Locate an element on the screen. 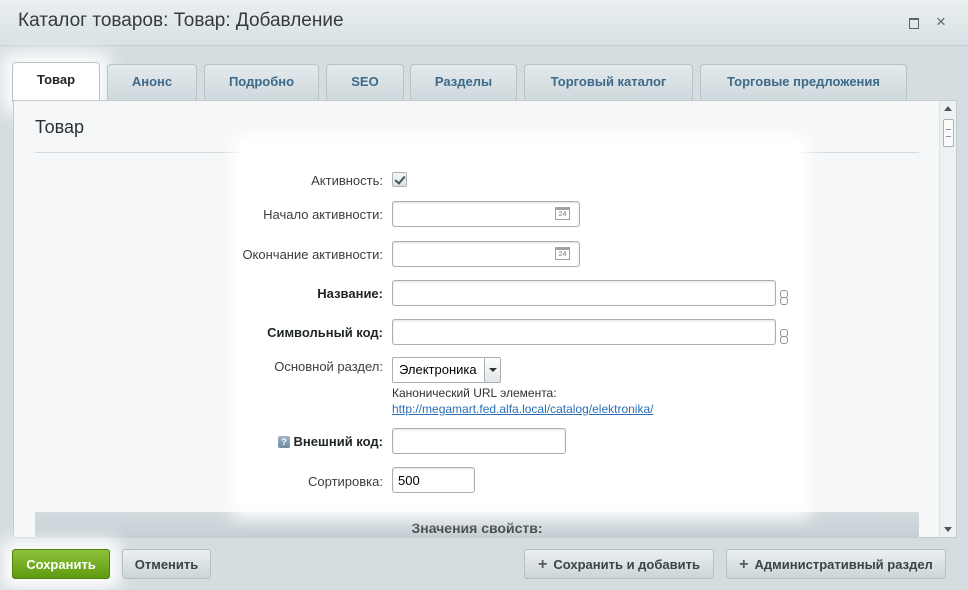 The image size is (968, 590). dialog-title: Каталог товаров: Товар: Добавление is located at coordinates (181, 20).